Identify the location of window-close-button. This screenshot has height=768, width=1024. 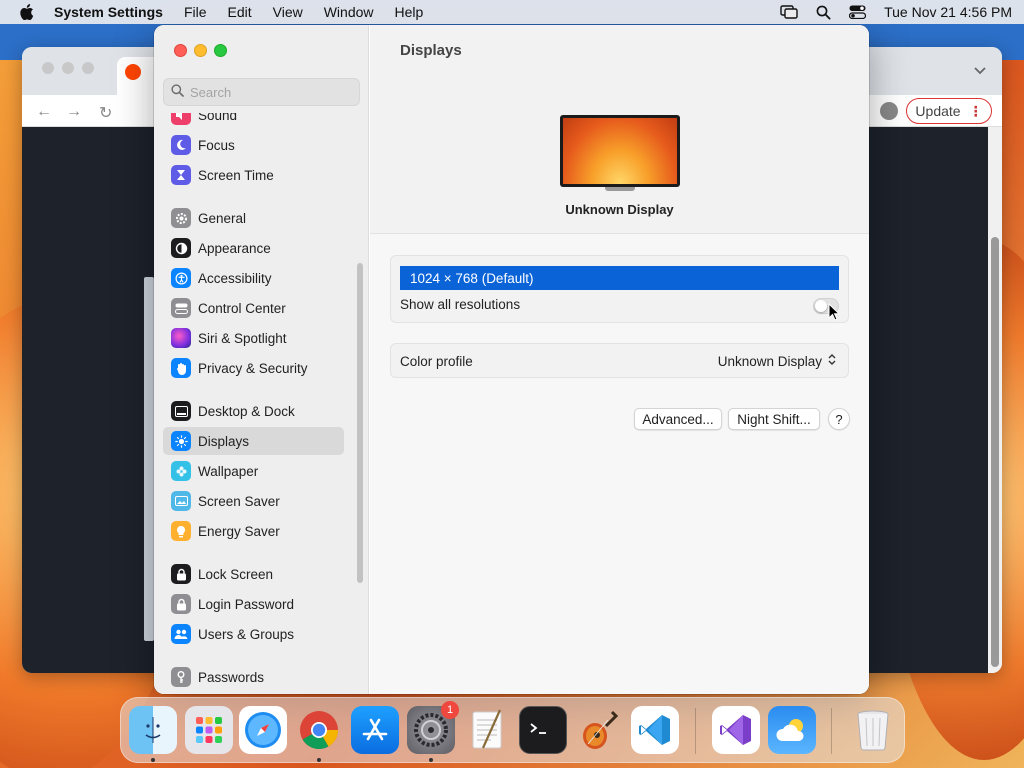
(180, 50).